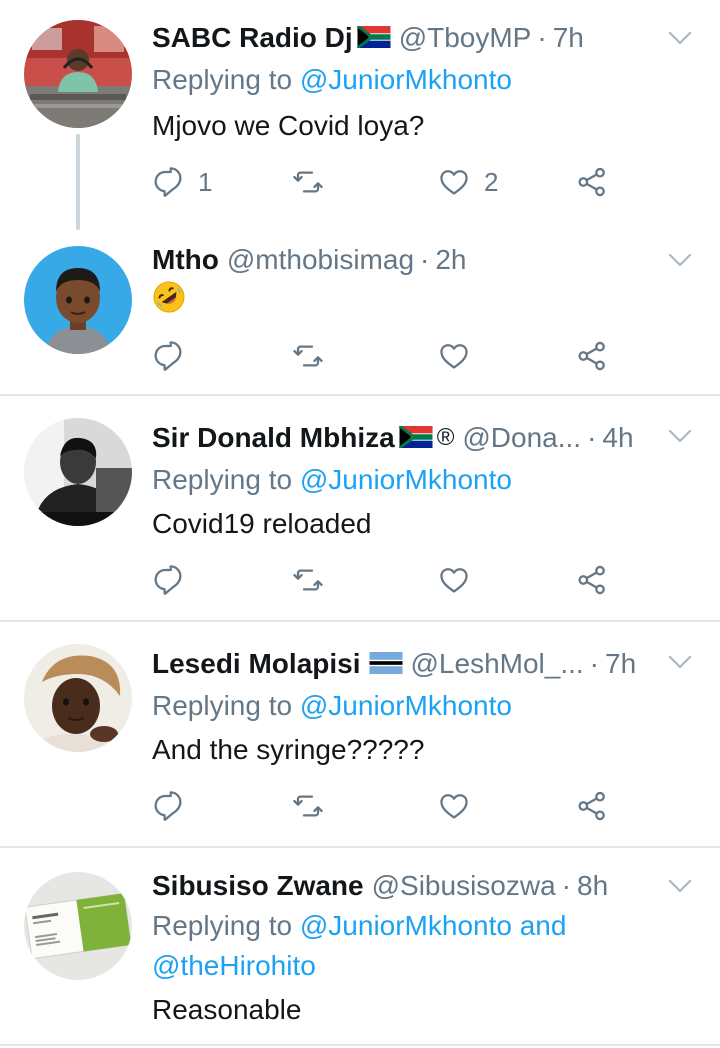 Image resolution: width=720 pixels, height=1048 pixels. Describe the element at coordinates (169, 297) in the screenshot. I see `rolling-on-the-floor-laughing-emoji` at that location.